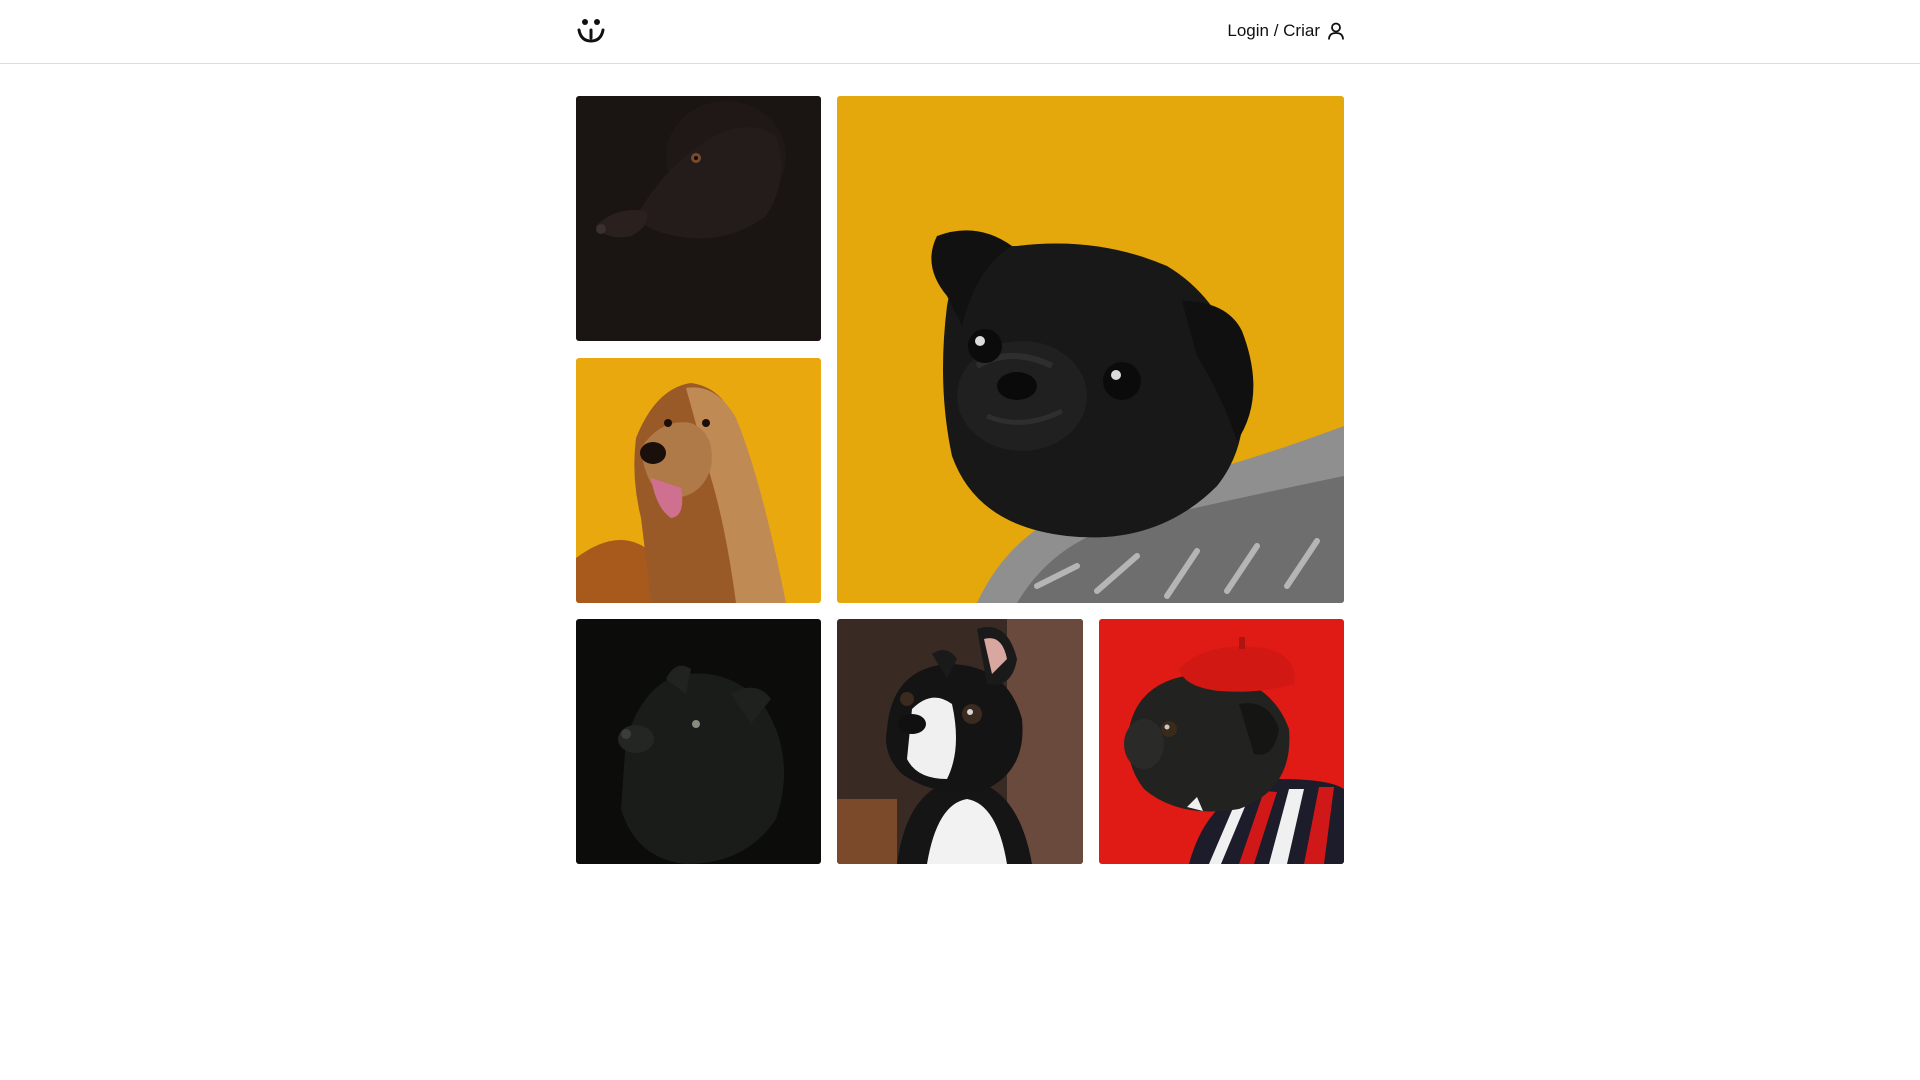 The image size is (1920, 1080). I want to click on photo-afghan-hound, so click(698, 480).